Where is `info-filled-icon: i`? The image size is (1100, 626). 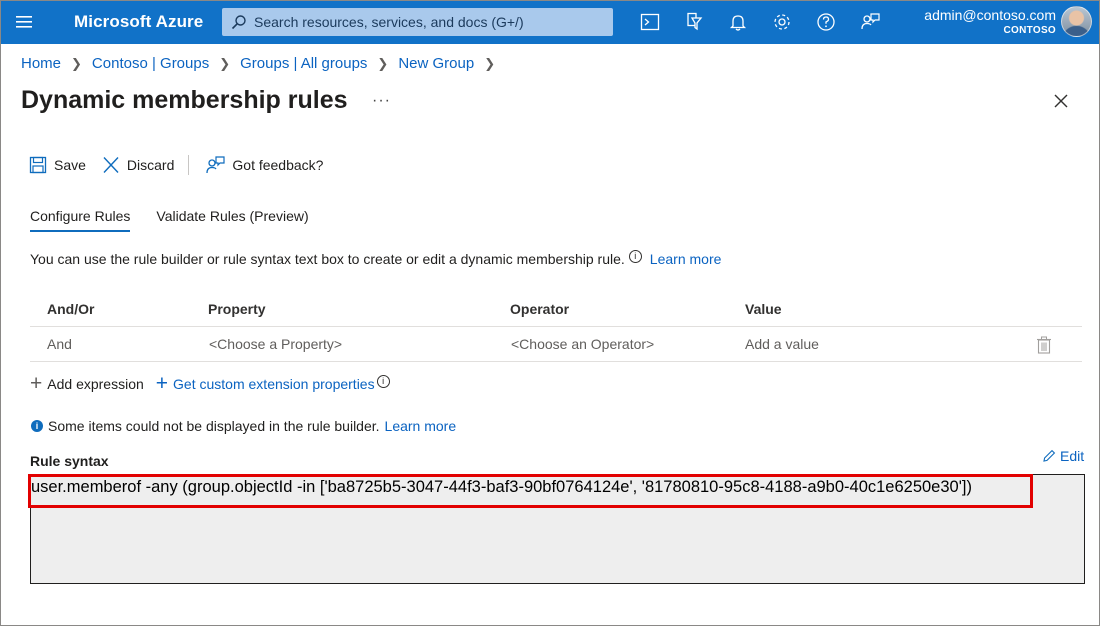
info-filled-icon: i is located at coordinates (37, 426).